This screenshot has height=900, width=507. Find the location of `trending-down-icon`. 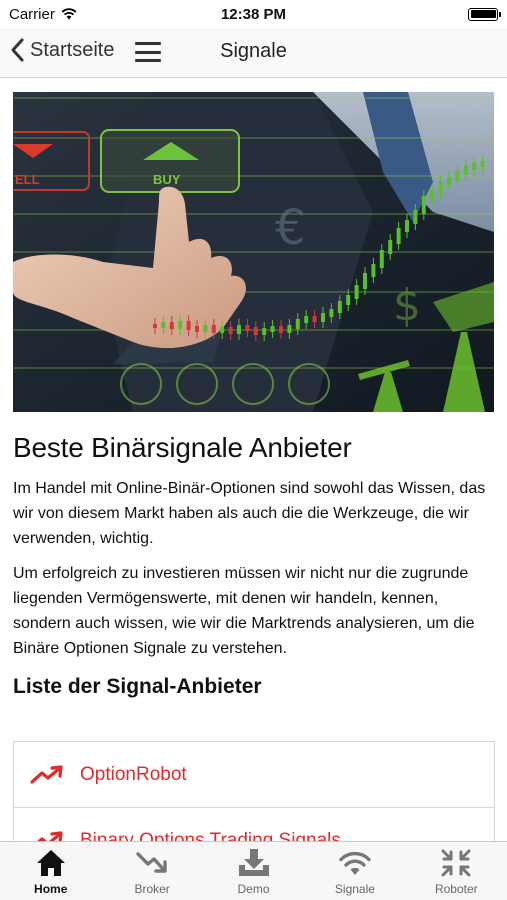

trending-down-icon is located at coordinates (151, 862).